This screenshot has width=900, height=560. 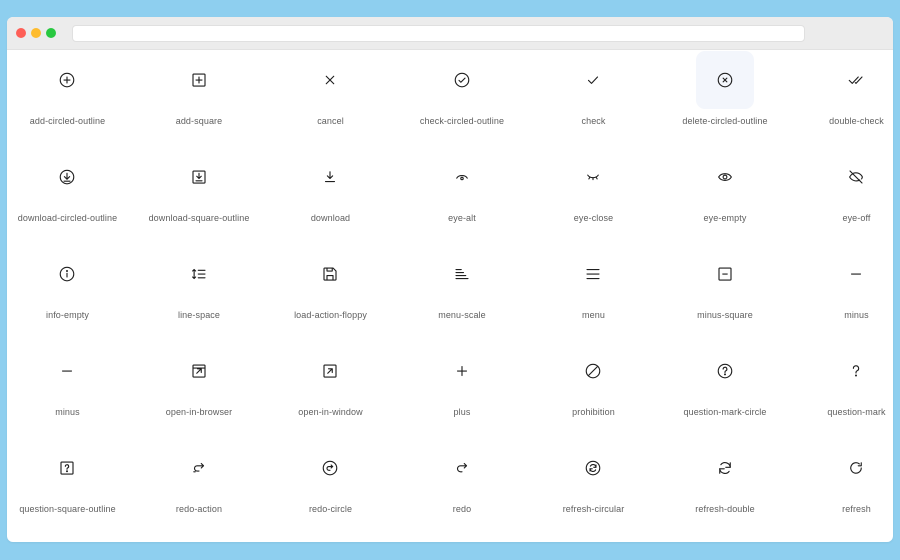 I want to click on icon-label: add-square, so click(x=199, y=121).